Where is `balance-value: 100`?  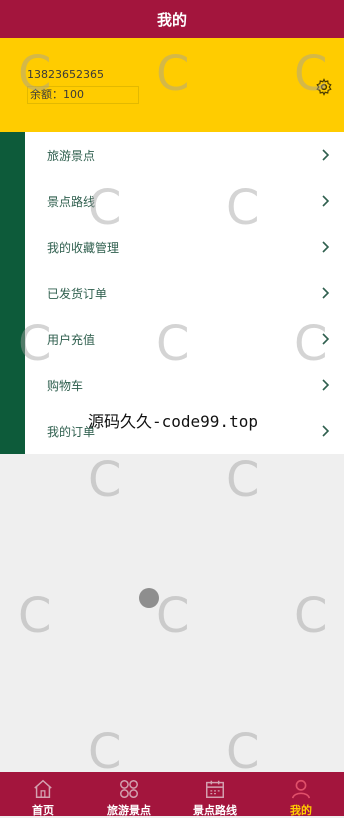
balance-value: 100 is located at coordinates (73, 94).